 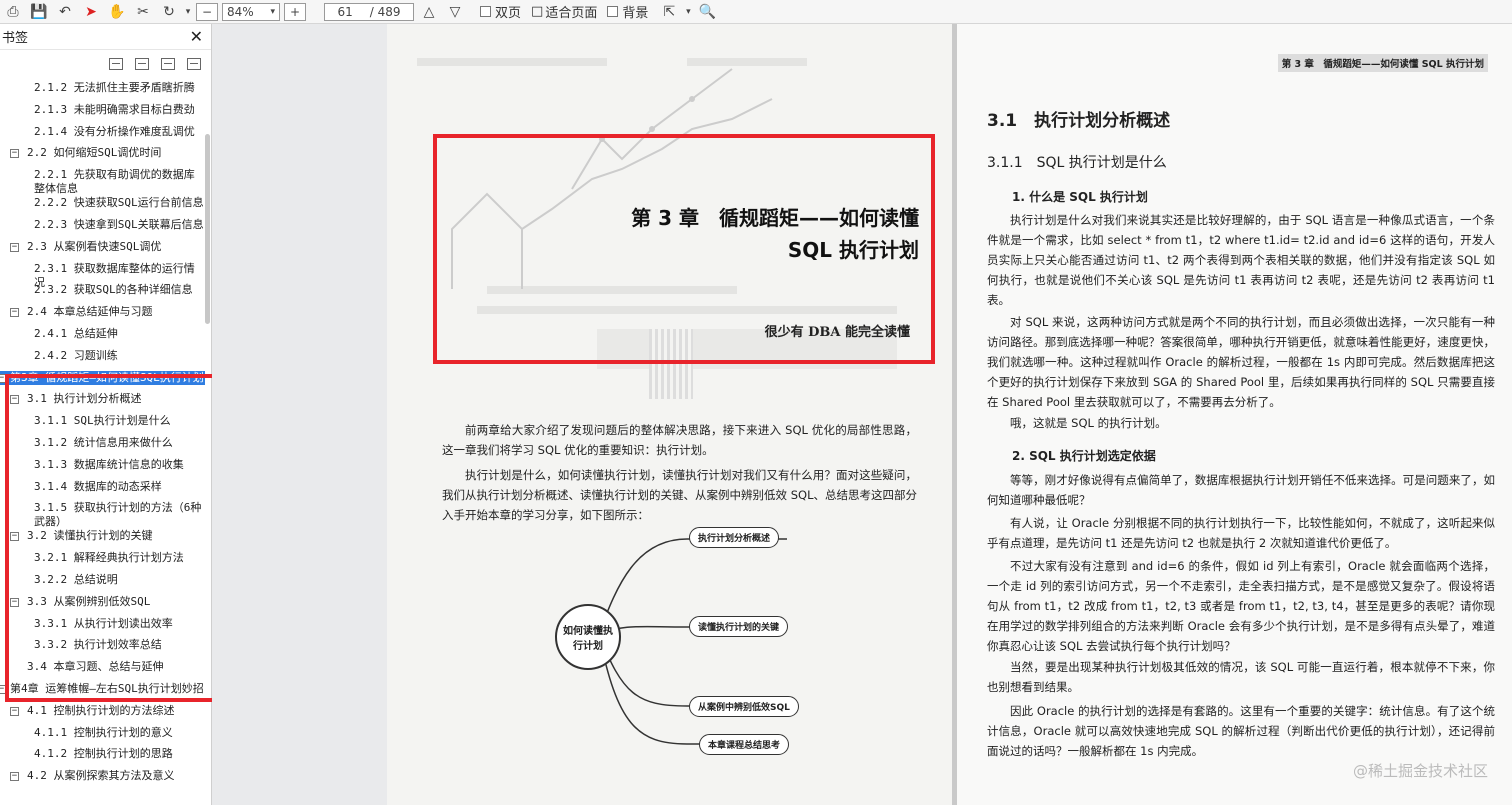 I want to click on zoom-in-button: +, so click(x=295, y=11).